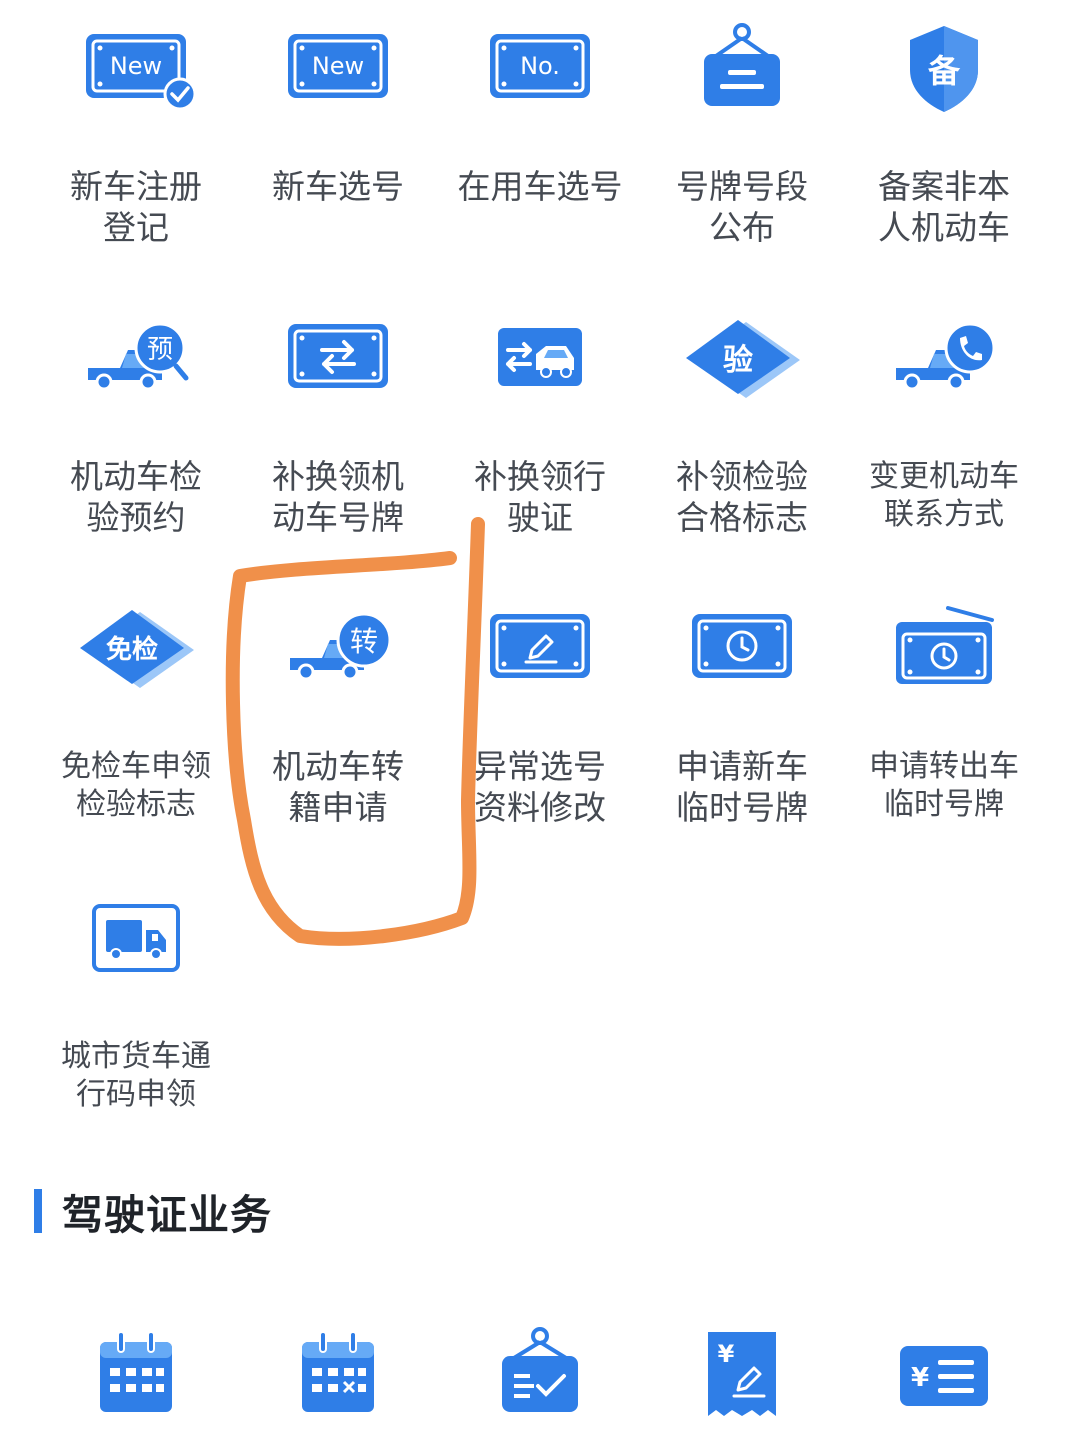  I want to click on badge-text: 预, so click(160, 350).